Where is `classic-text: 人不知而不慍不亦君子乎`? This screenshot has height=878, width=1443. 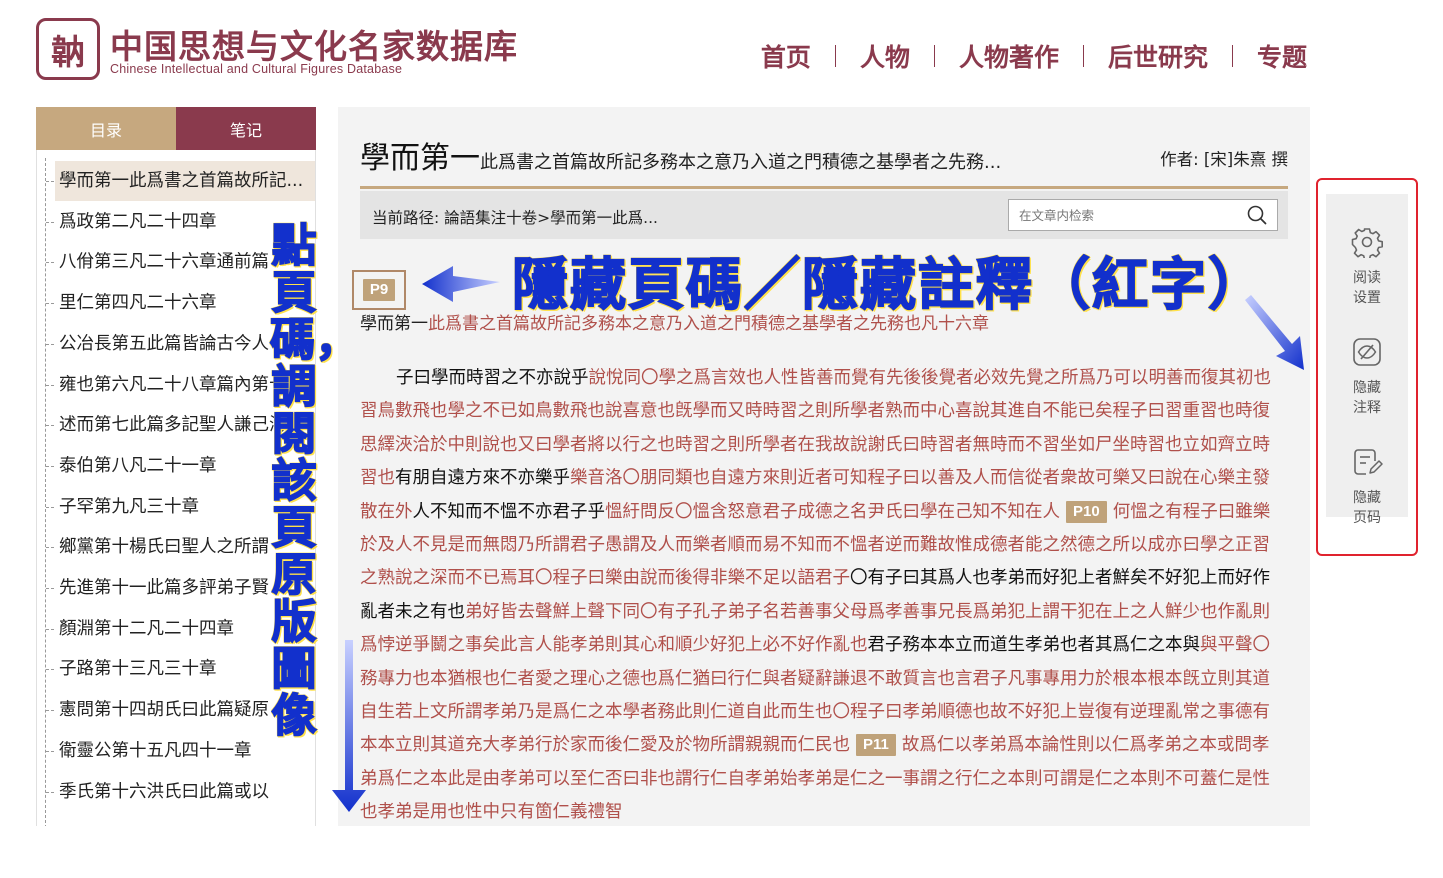
classic-text: 人不知而不慍不亦君子乎 is located at coordinates (509, 511).